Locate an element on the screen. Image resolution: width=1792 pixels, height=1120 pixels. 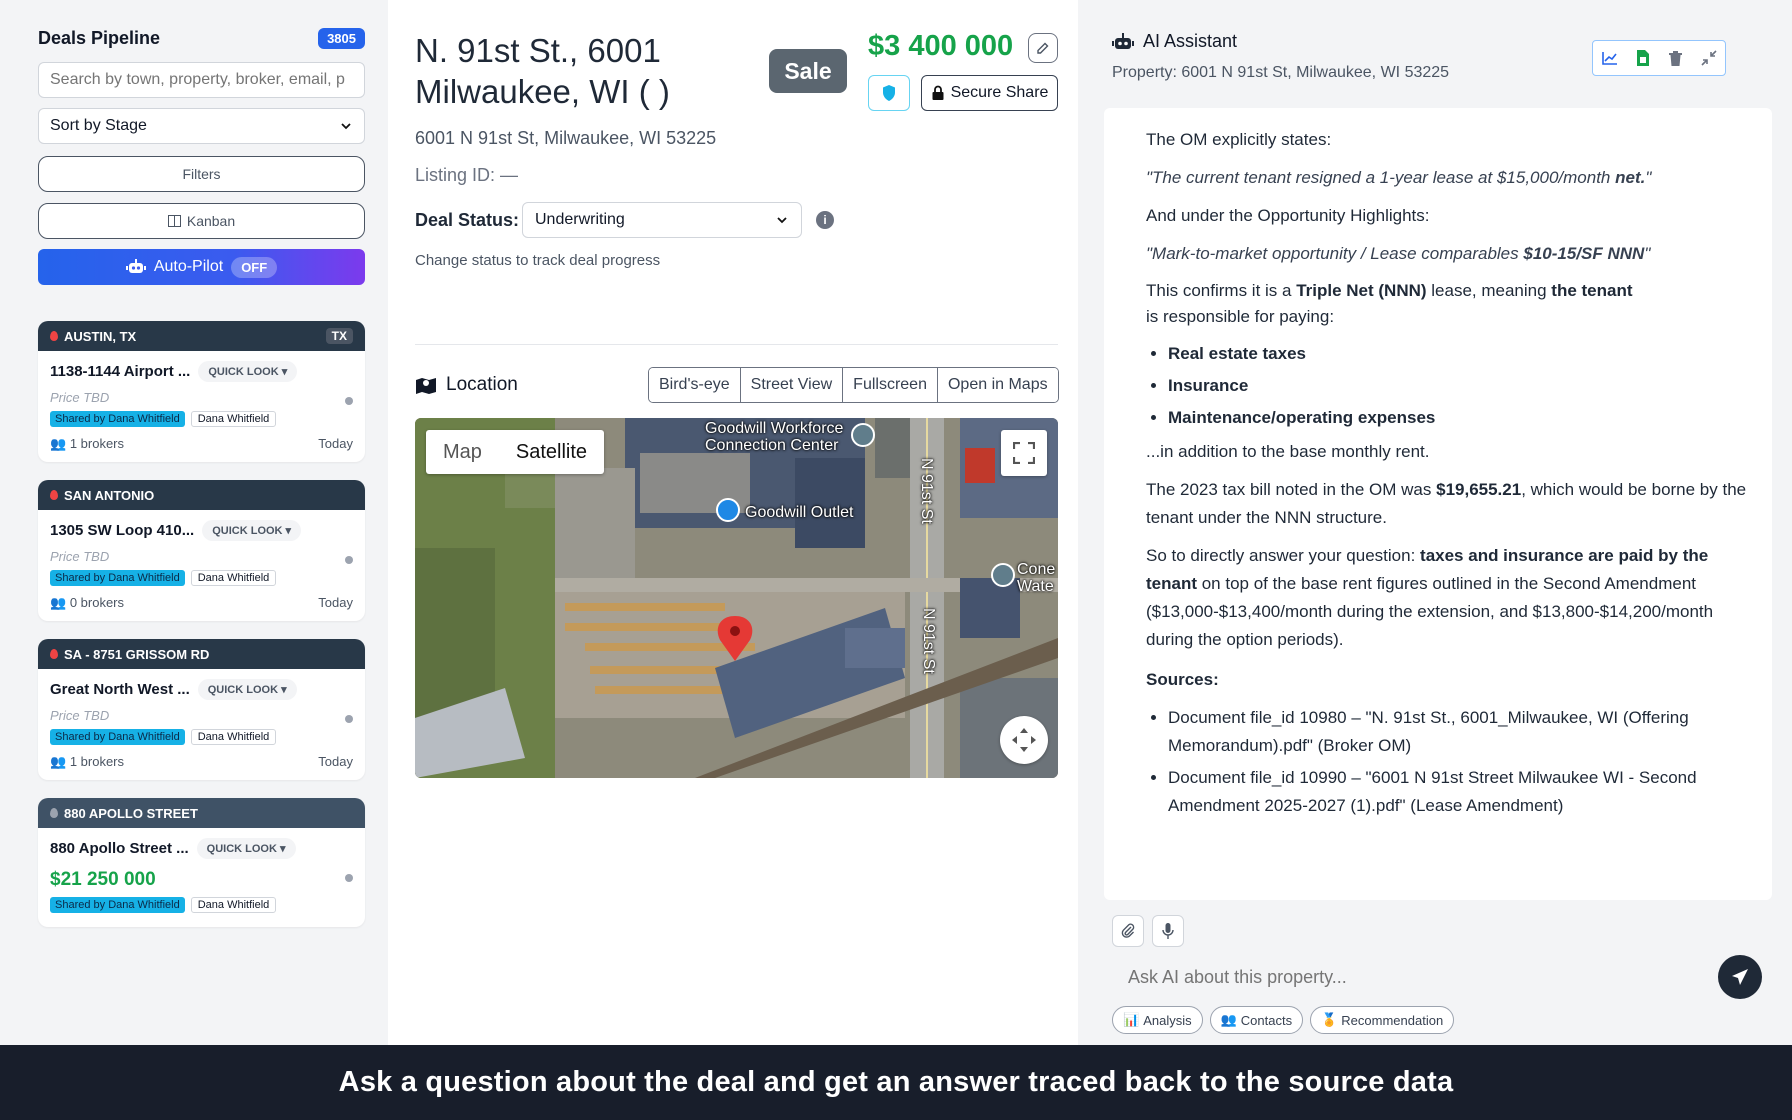
paperclip-icon is located at coordinates (1128, 930).